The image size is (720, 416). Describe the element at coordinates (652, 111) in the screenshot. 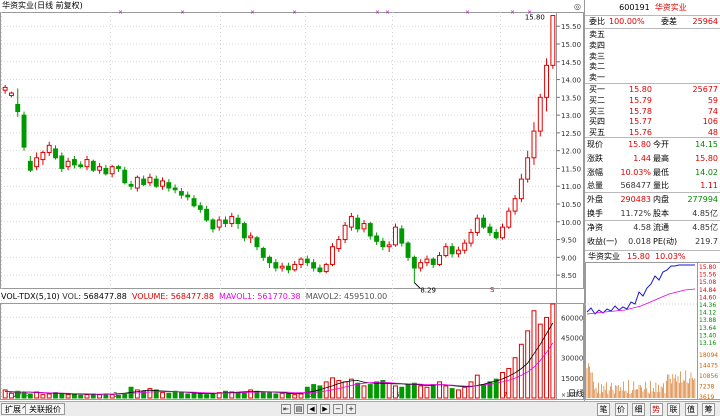

I see `buy-row: 买三 15.78 74` at that location.